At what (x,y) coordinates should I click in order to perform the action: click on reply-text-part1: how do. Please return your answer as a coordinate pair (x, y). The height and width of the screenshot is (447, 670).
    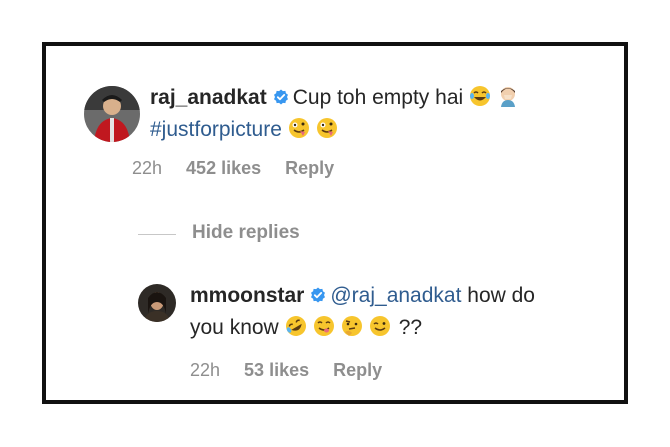
    Looking at the image, I should click on (498, 295).